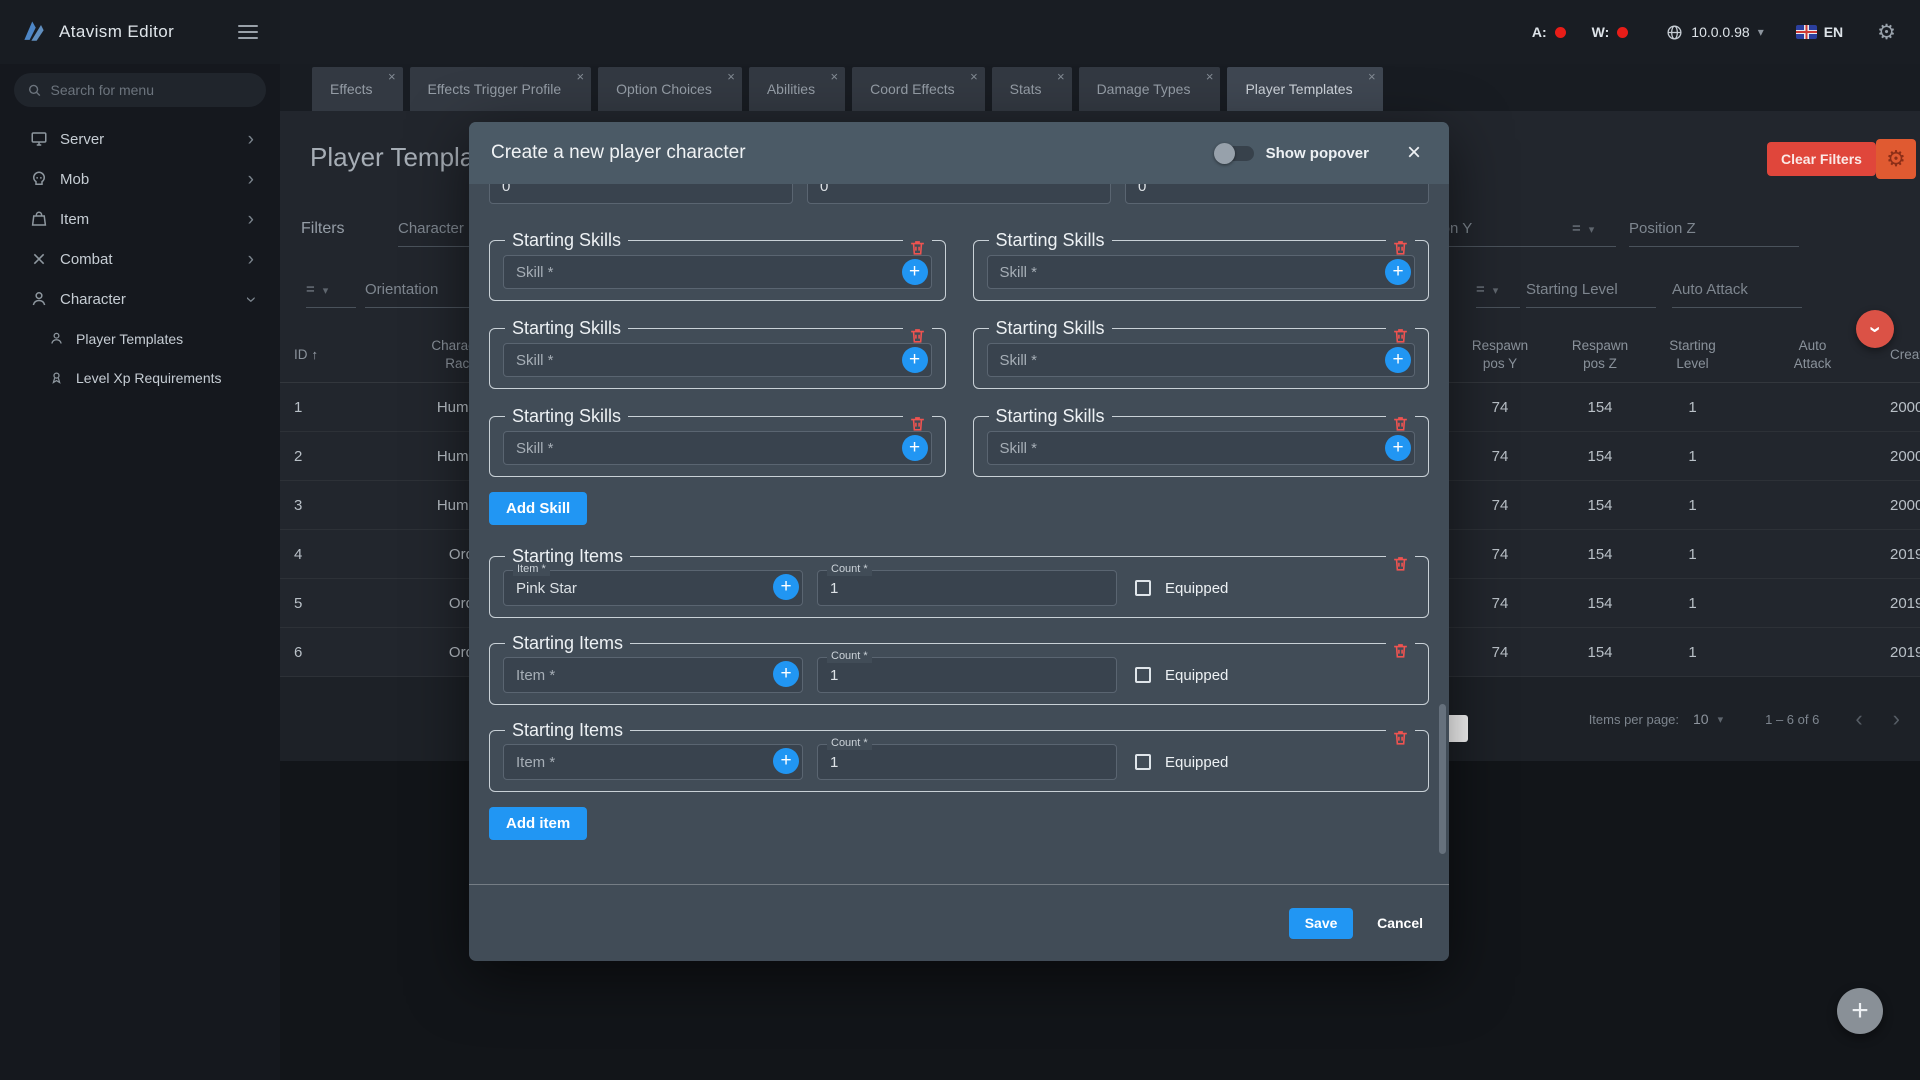  Describe the element at coordinates (248, 32) in the screenshot. I see `menu-toggle-button` at that location.